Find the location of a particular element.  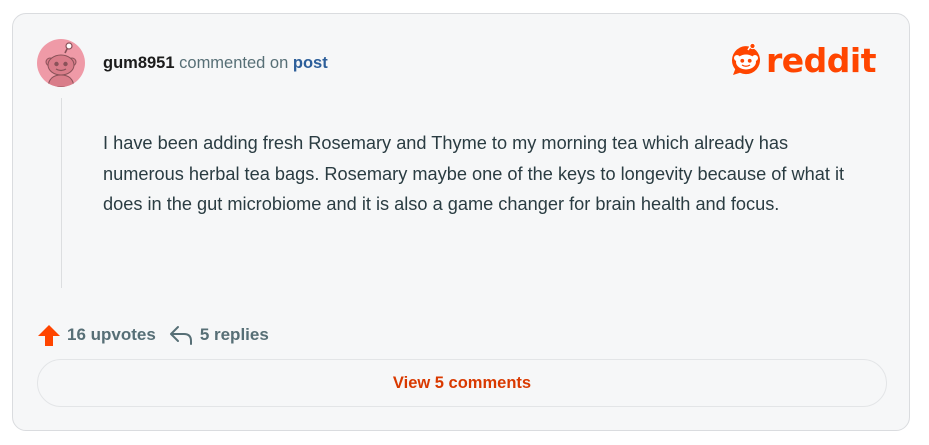

reply-count: 5 replies is located at coordinates (234, 334).